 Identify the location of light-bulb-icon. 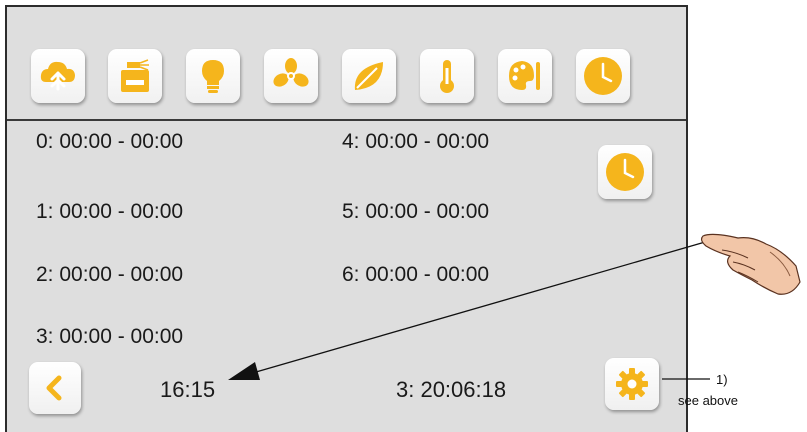
(213, 76).